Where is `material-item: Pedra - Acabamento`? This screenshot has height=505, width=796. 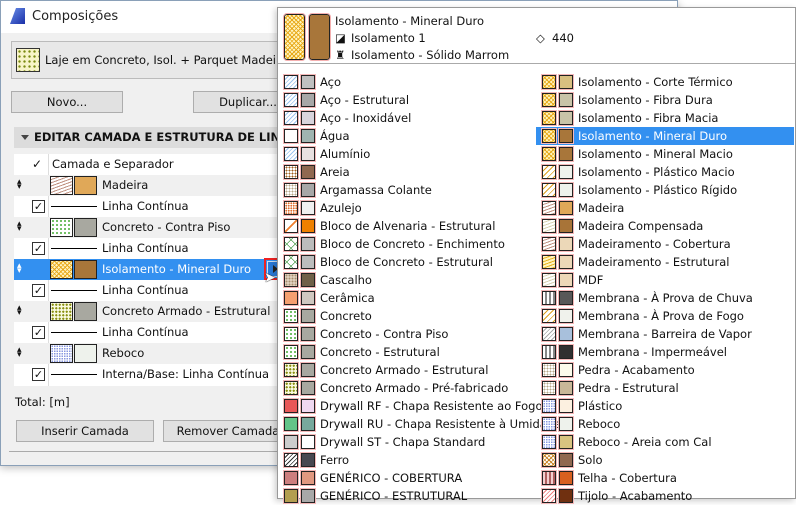 material-item: Pedra - Acabamento is located at coordinates (665, 370).